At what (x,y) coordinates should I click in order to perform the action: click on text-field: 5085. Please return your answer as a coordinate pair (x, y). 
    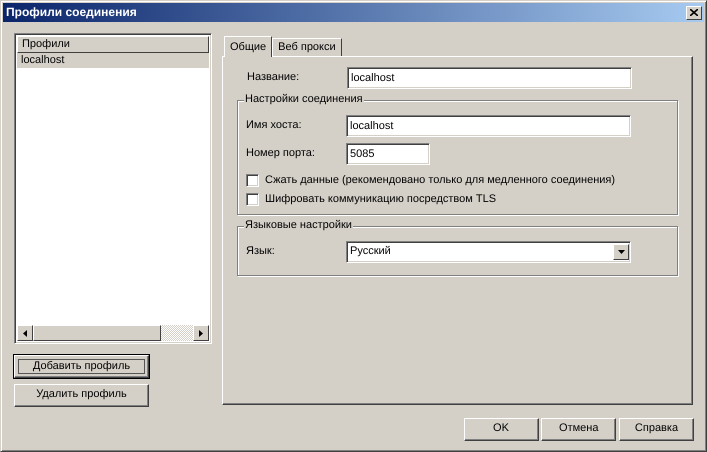
    Looking at the image, I should click on (388, 153).